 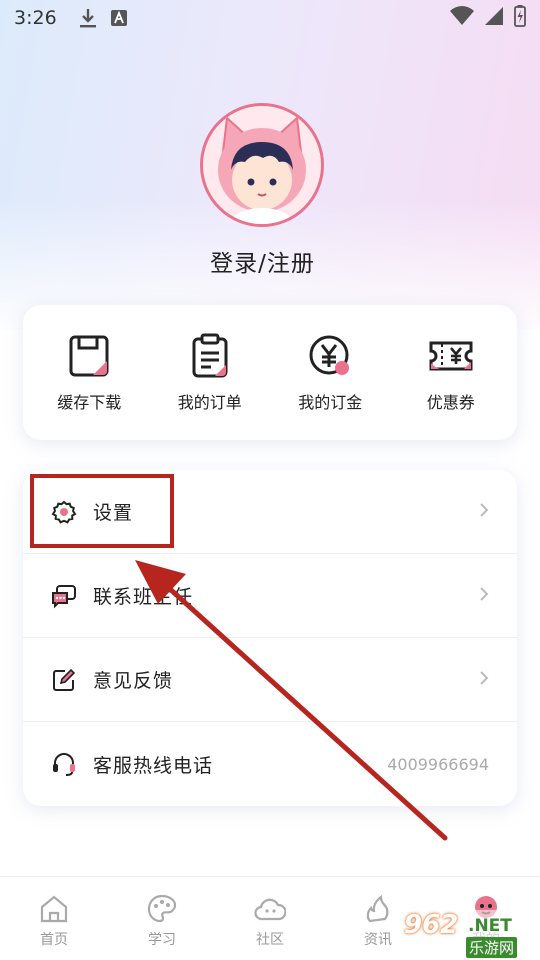 I want to click on cache-download-button: 缓存下载, so click(x=89, y=372).